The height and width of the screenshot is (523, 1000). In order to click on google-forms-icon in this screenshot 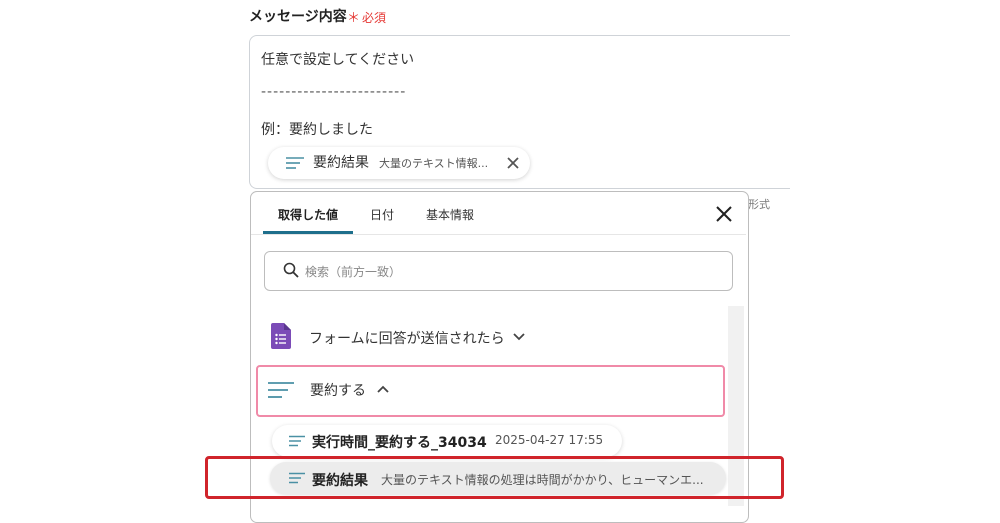, I will do `click(281, 336)`.